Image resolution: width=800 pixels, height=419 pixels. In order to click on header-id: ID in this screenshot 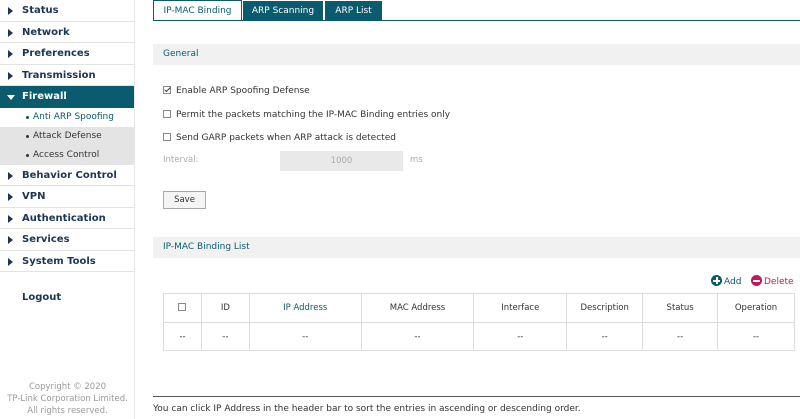, I will do `click(225, 308)`.